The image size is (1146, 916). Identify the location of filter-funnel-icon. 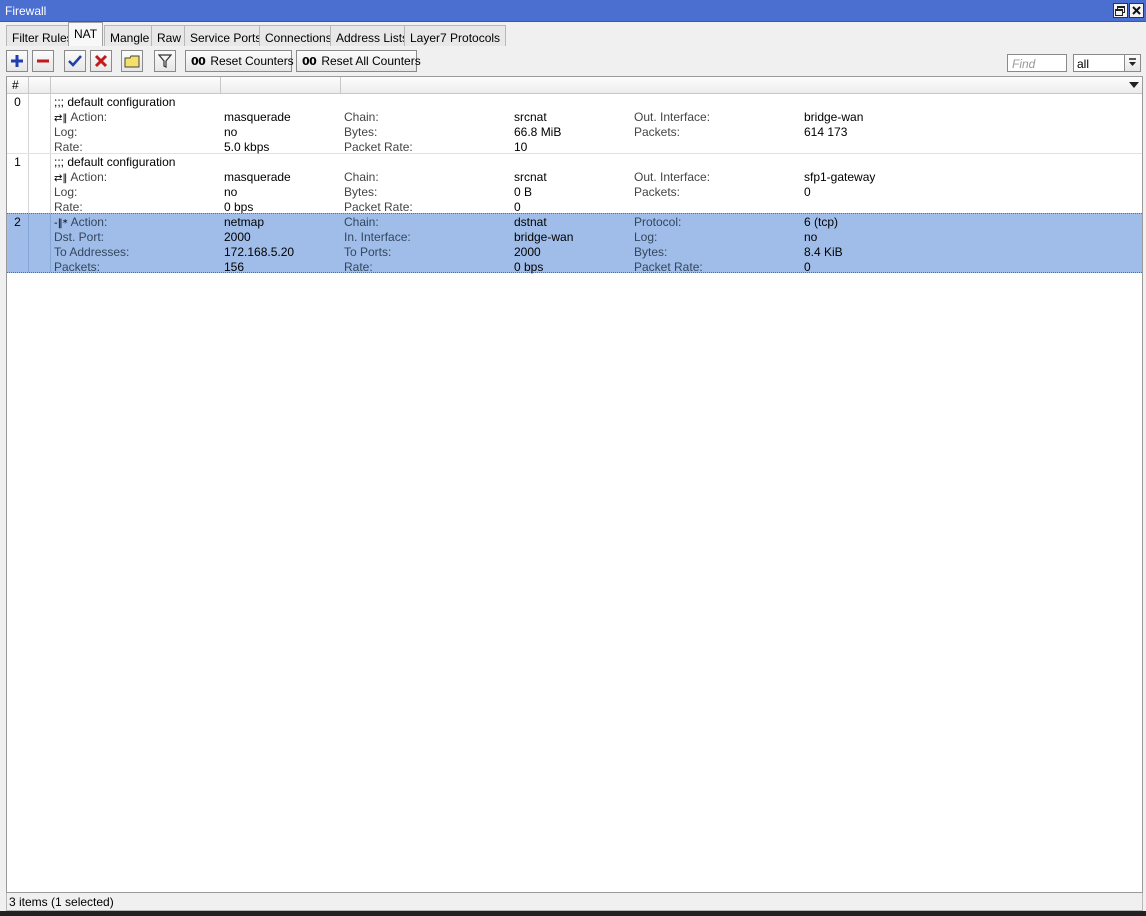
(165, 61).